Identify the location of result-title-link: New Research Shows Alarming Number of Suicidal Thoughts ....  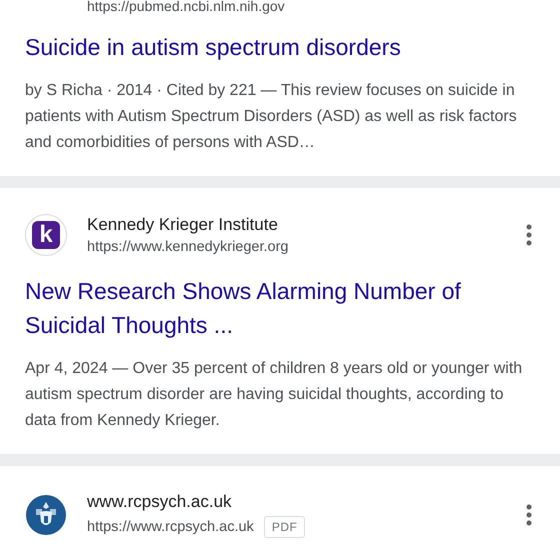
(280, 308).